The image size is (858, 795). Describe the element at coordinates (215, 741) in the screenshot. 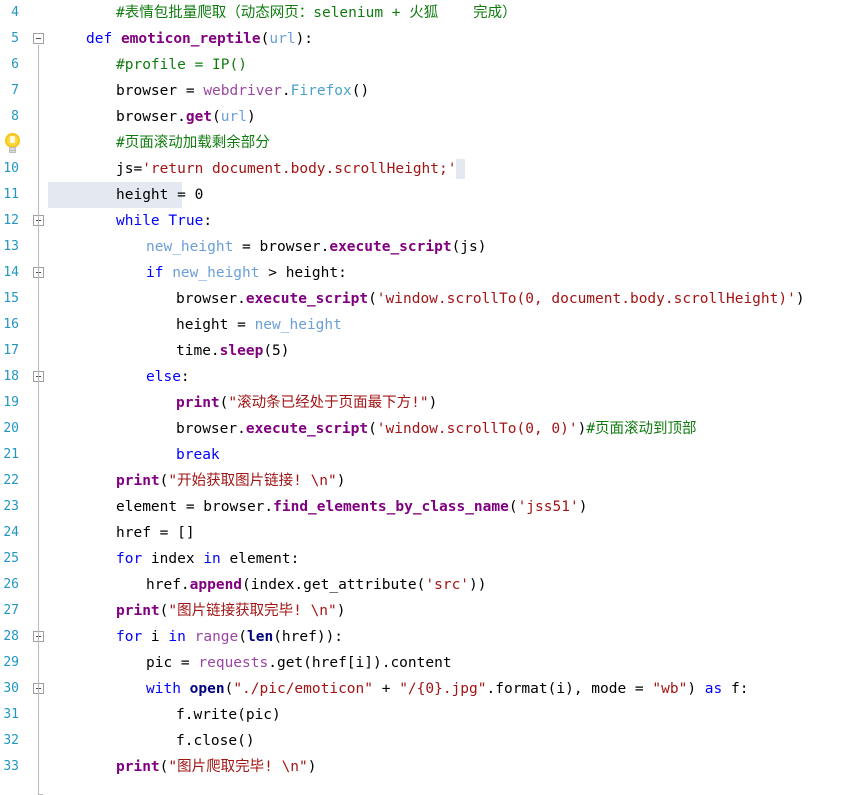

I see `token-plain: f.close()` at that location.